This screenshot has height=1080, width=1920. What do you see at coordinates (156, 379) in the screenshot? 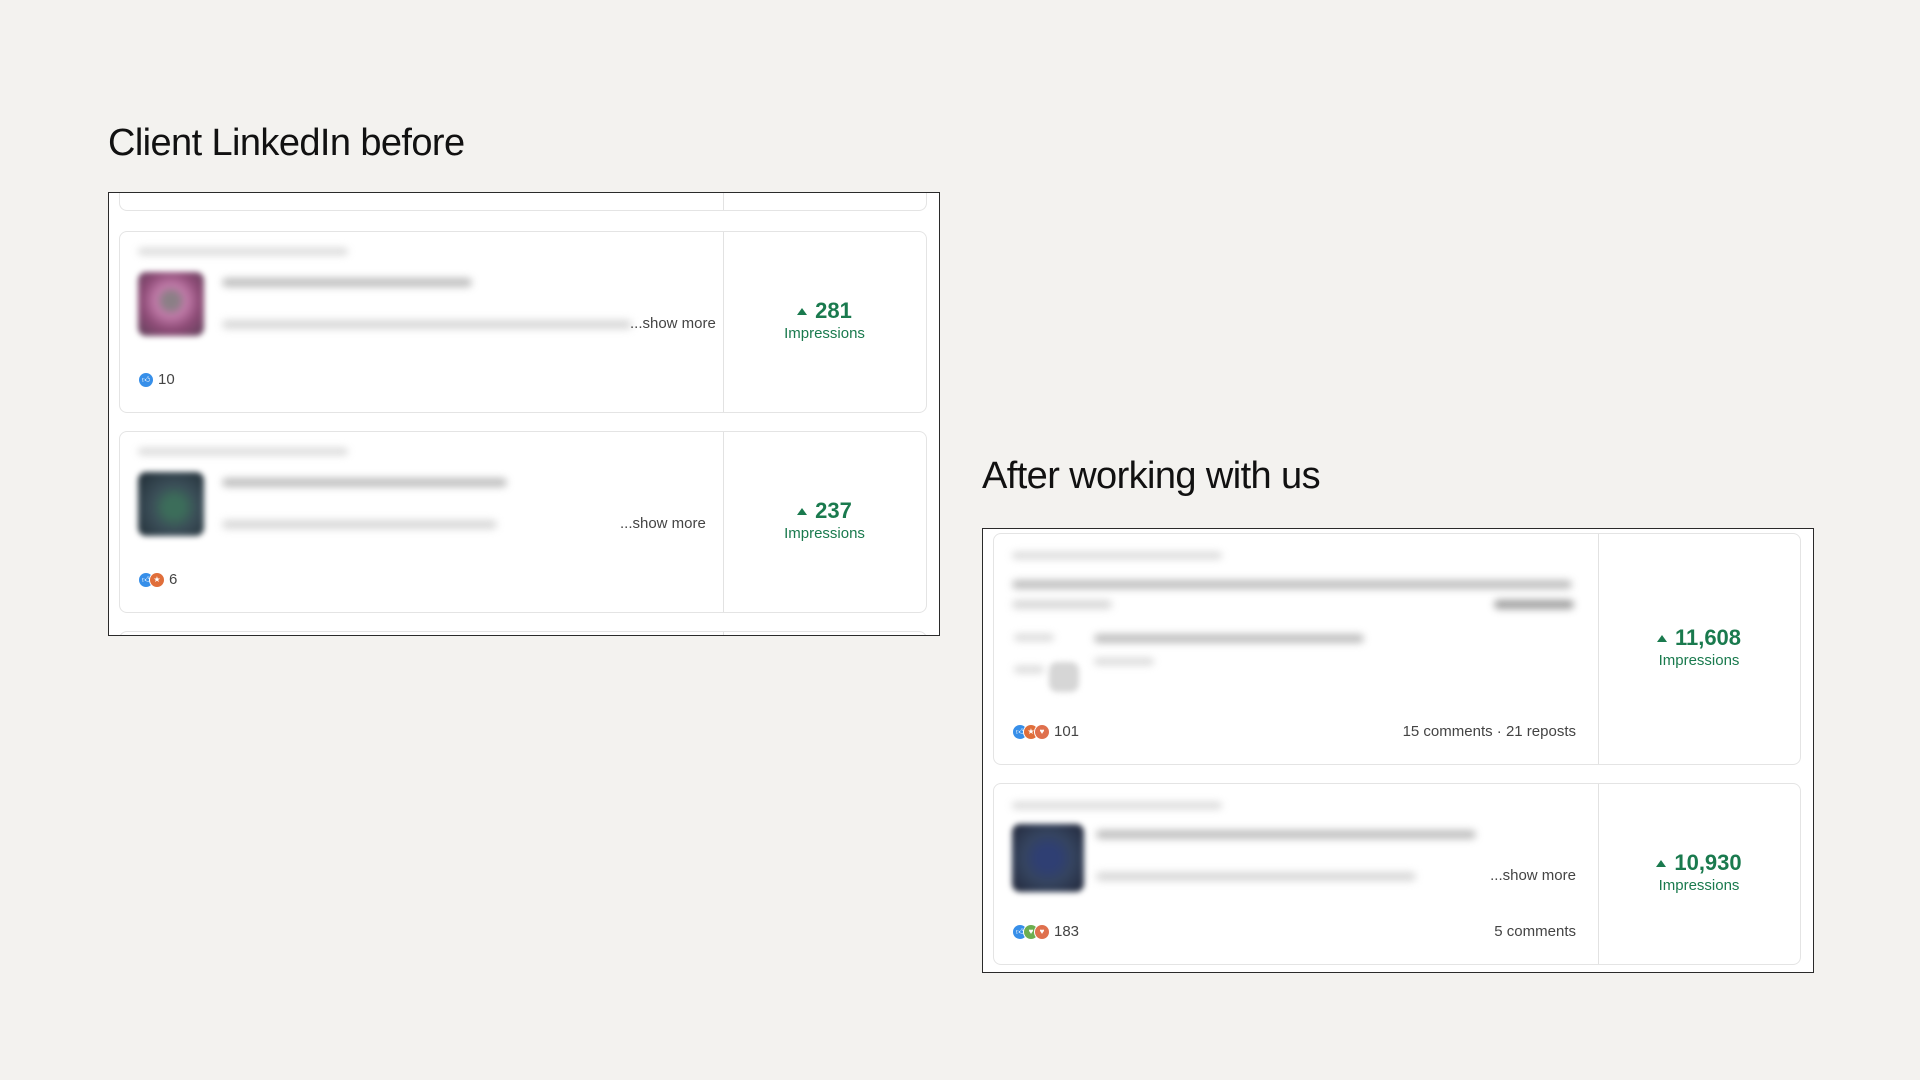
I see `reactions-summary: 👍︎ 10` at bounding box center [156, 379].